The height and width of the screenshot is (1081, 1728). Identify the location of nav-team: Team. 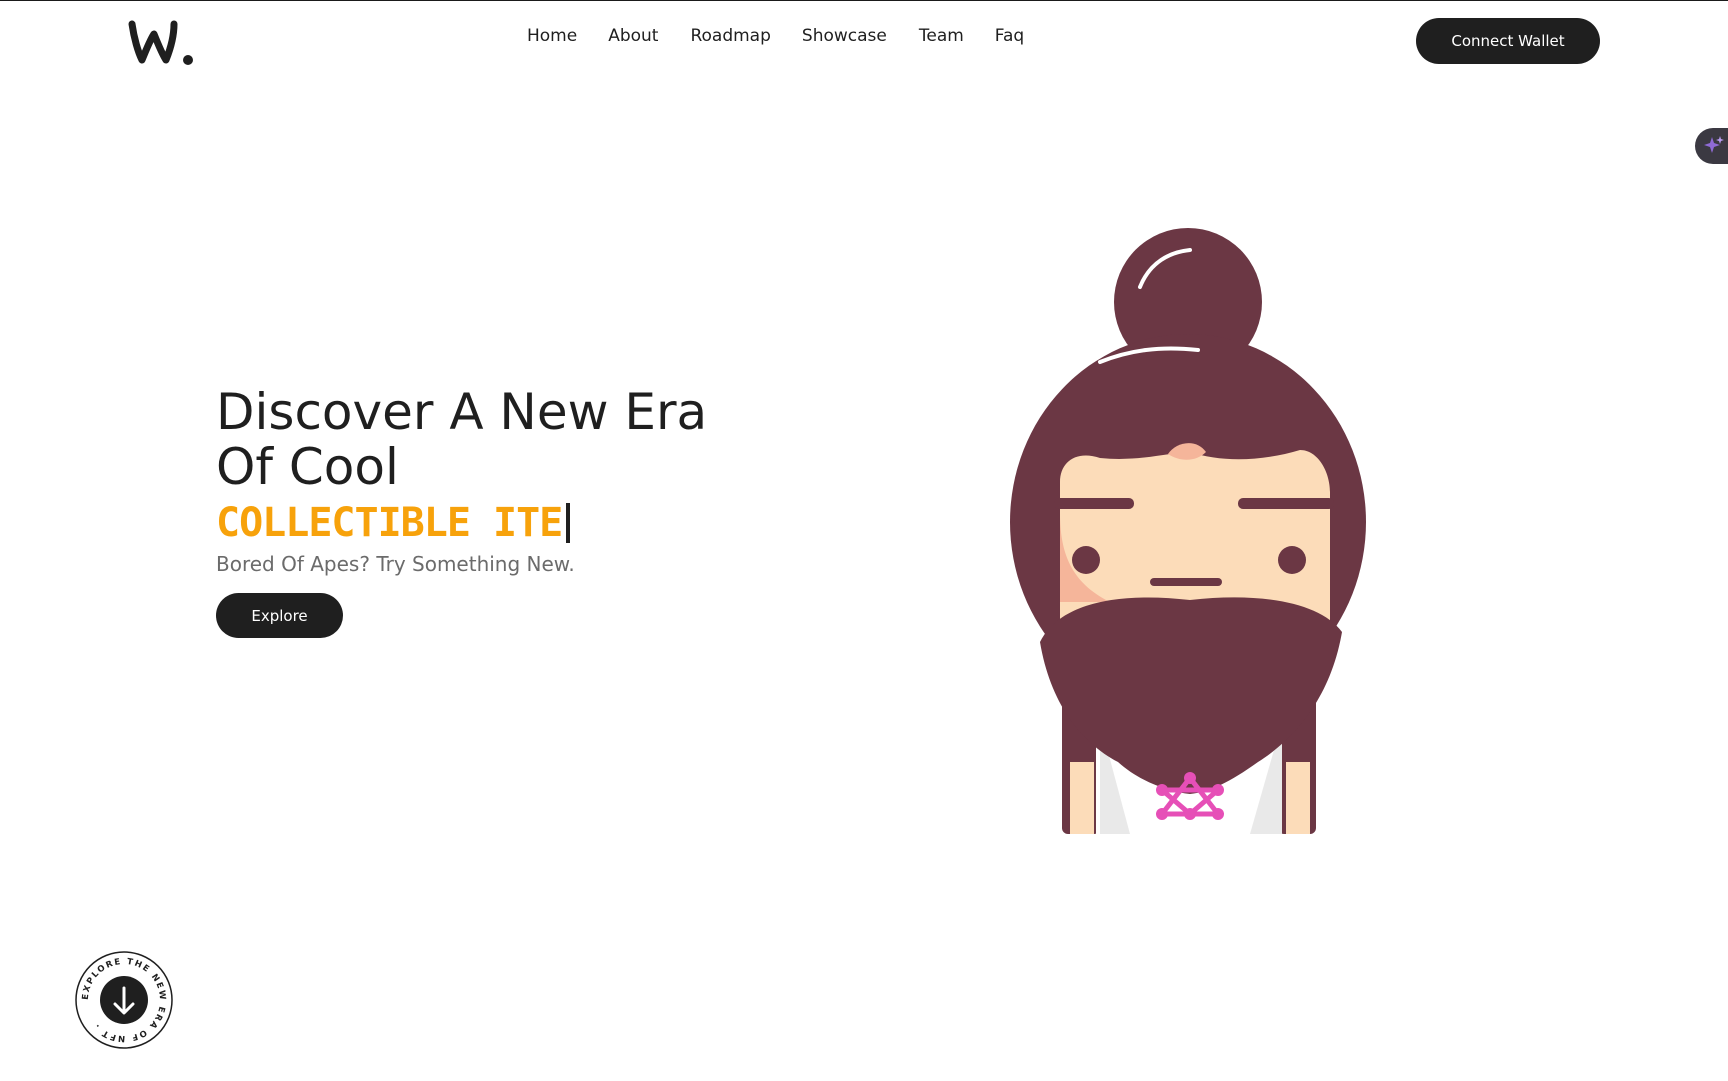
(941, 36).